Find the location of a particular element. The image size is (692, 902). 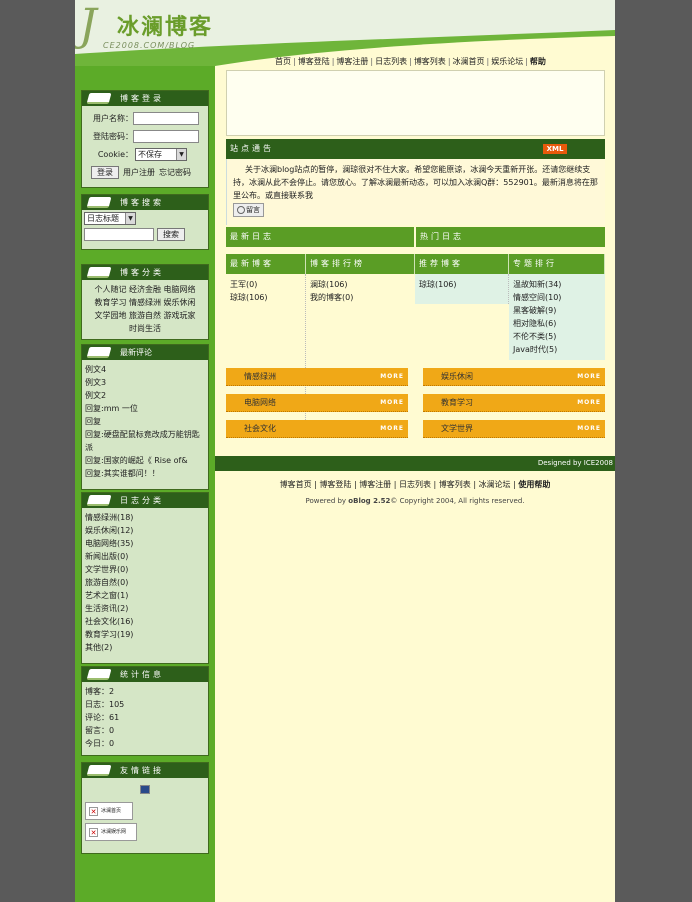

link-image-icon is located at coordinates (145, 789).